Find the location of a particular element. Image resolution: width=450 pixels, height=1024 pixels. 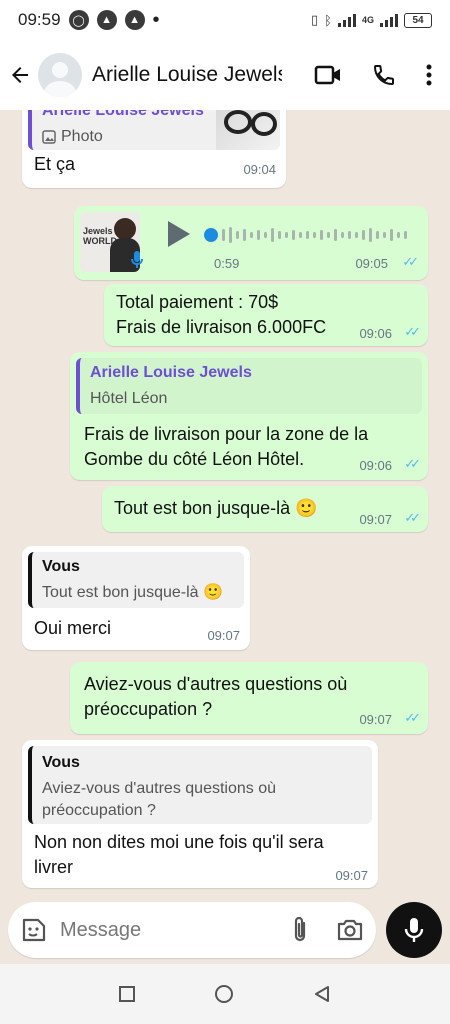

back-button is located at coordinates (20, 75).